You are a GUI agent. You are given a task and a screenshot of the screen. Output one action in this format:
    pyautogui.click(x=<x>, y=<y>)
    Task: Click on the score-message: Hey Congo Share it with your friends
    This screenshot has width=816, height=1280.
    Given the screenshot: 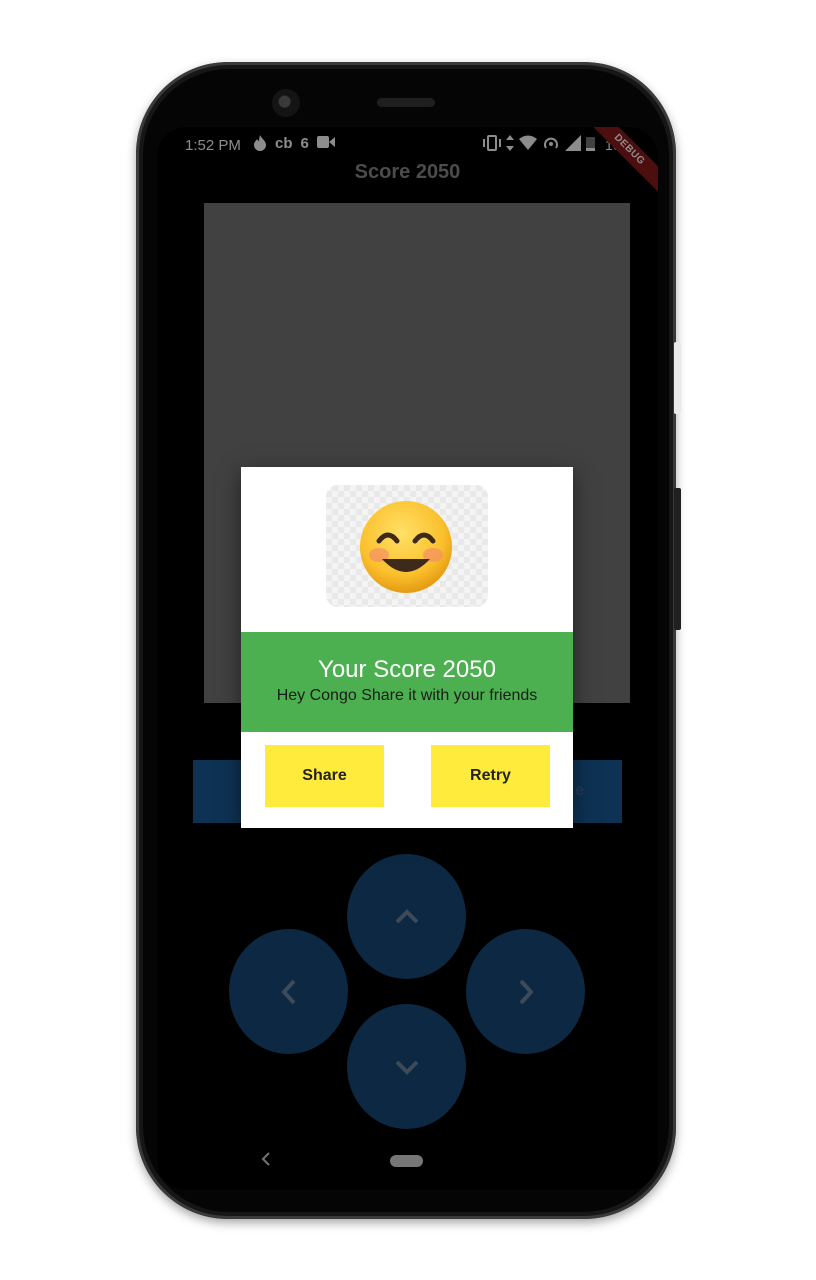 What is the action you would take?
    pyautogui.click(x=407, y=695)
    